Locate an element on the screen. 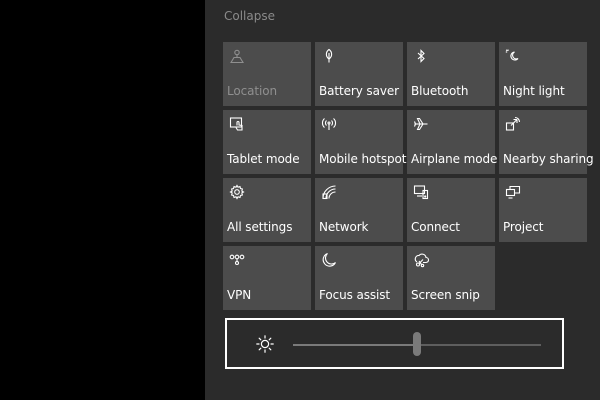 This screenshot has width=600, height=400. tile-tablet-mode: Tablet mode is located at coordinates (267, 142).